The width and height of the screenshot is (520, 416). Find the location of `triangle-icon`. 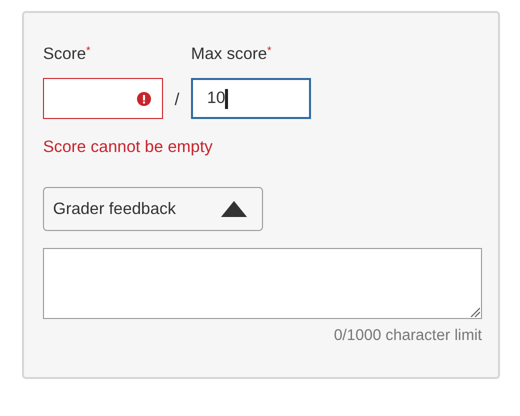

triangle-icon is located at coordinates (234, 209).